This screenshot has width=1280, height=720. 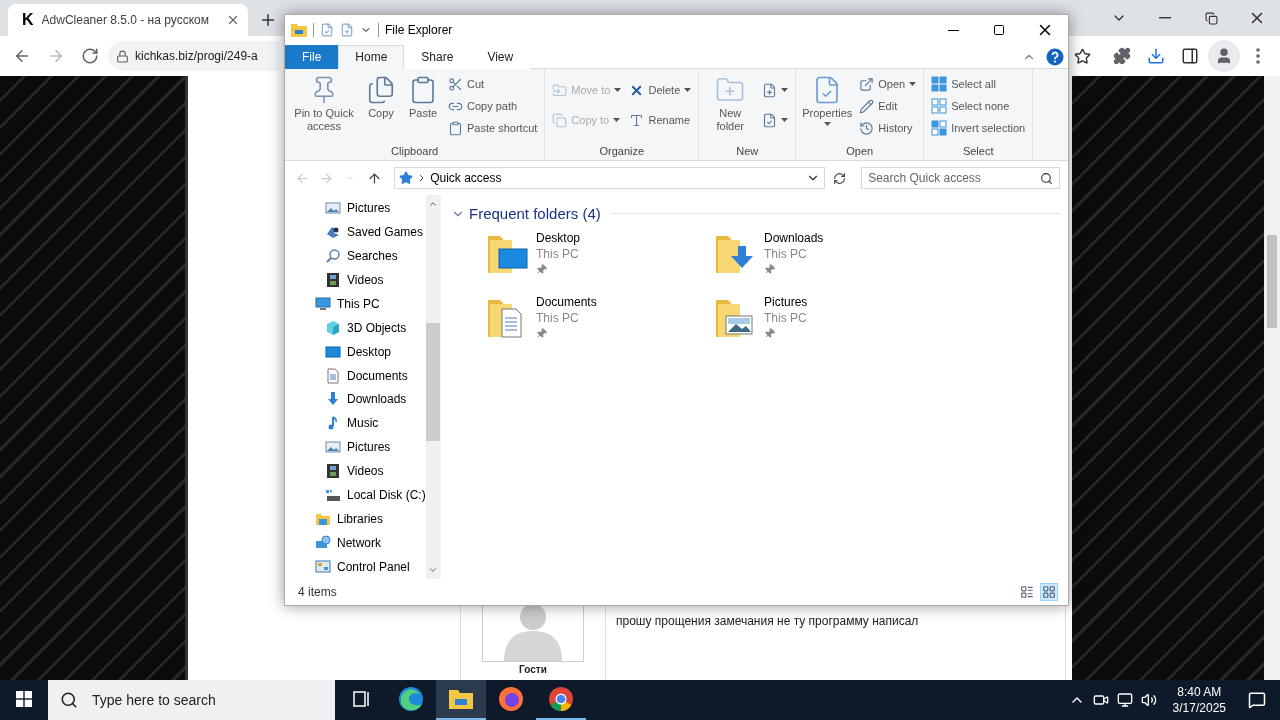 What do you see at coordinates (1190, 56) in the screenshot?
I see `side-panel-icon` at bounding box center [1190, 56].